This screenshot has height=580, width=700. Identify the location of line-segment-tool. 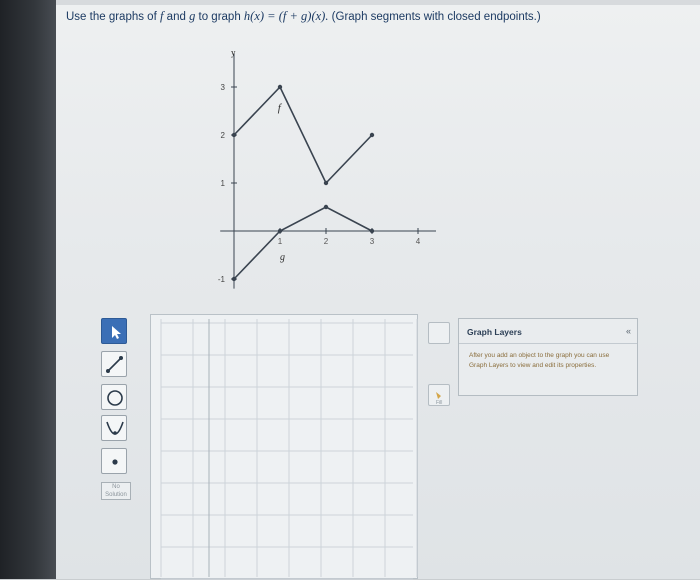
(114, 364).